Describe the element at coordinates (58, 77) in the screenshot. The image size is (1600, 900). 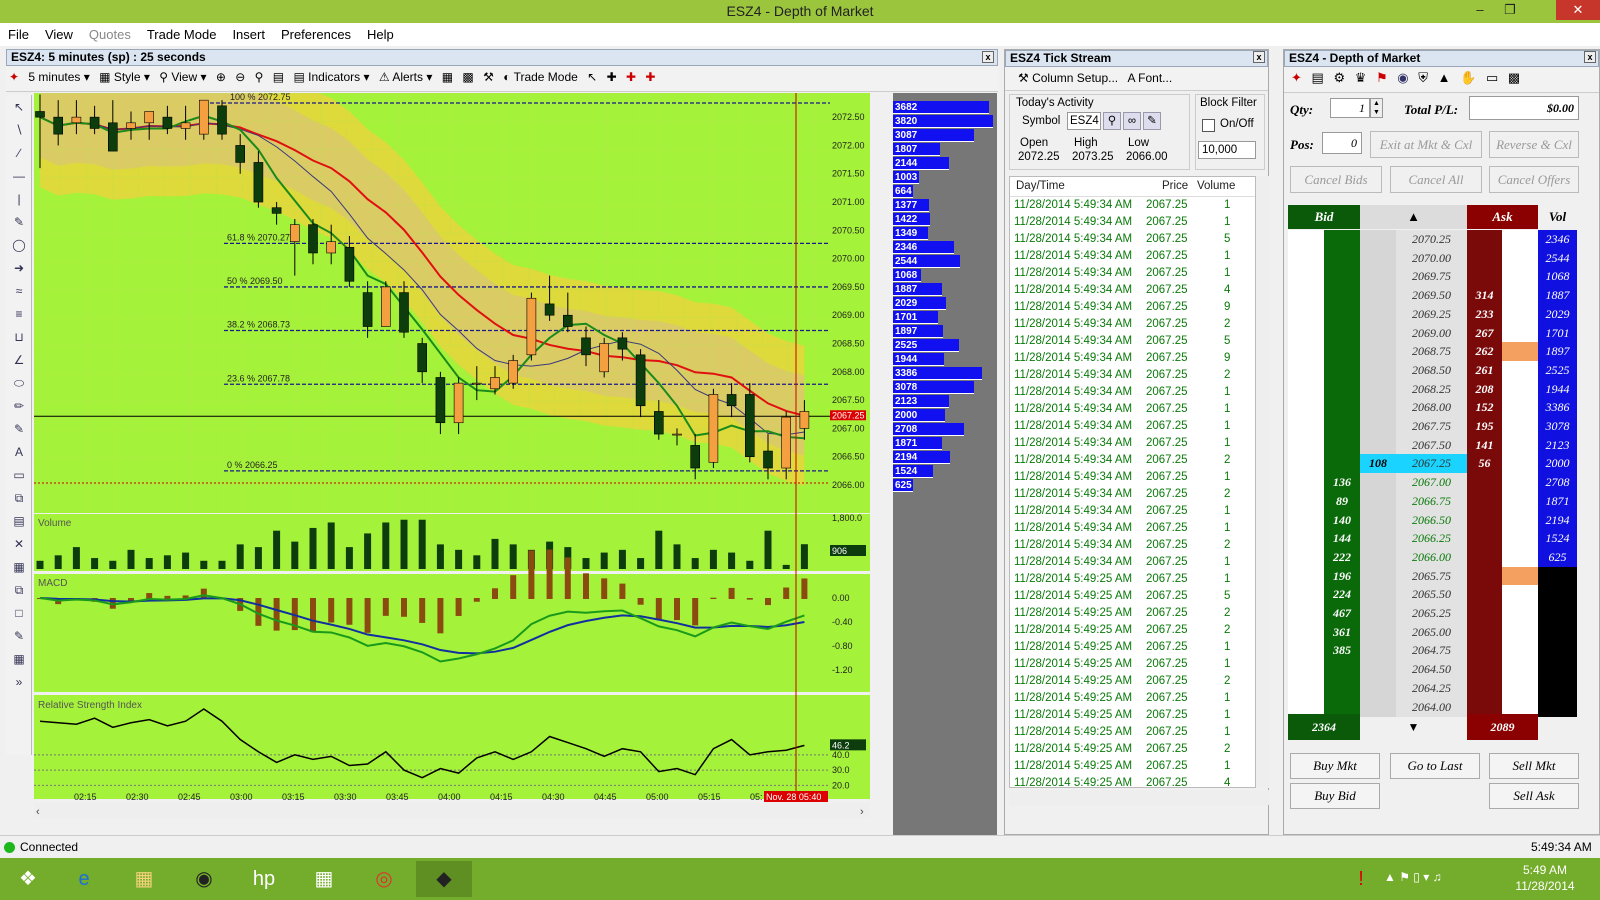
I see `interval-select: 5 minutes ▾` at that location.